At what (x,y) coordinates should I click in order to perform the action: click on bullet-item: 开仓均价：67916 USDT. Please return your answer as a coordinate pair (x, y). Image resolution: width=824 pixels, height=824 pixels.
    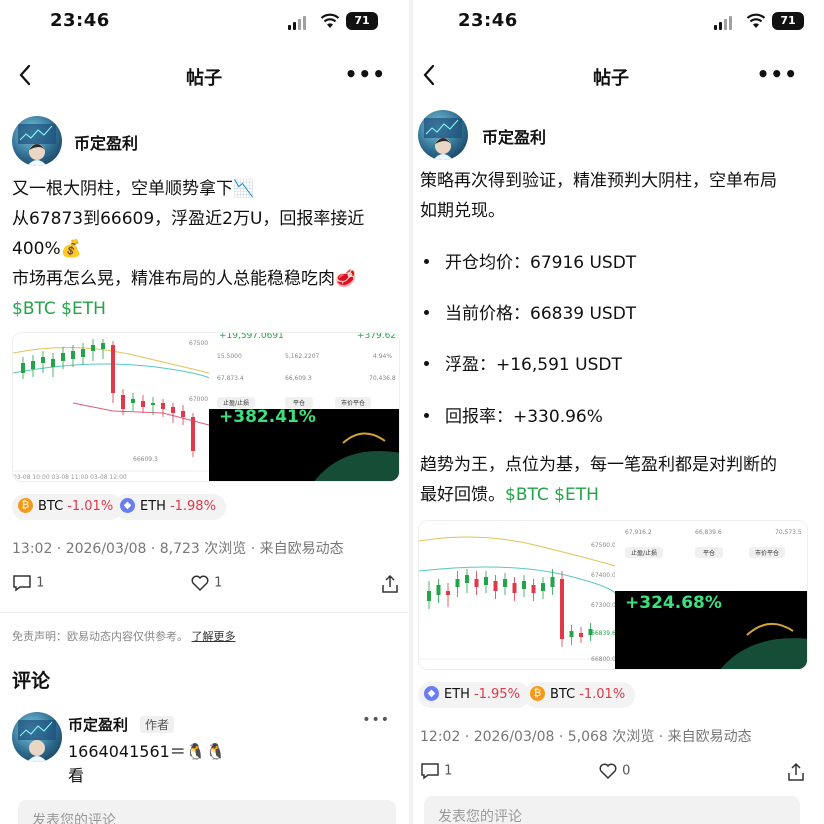
    Looking at the image, I should click on (530, 260).